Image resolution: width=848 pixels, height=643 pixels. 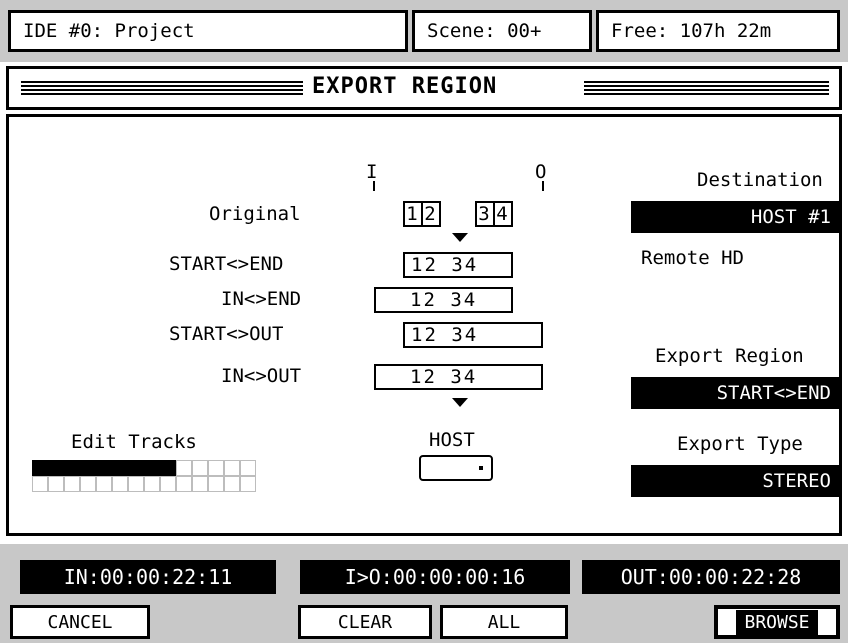 I want to click on row-label-start-end: START<>END, so click(x=226, y=264).